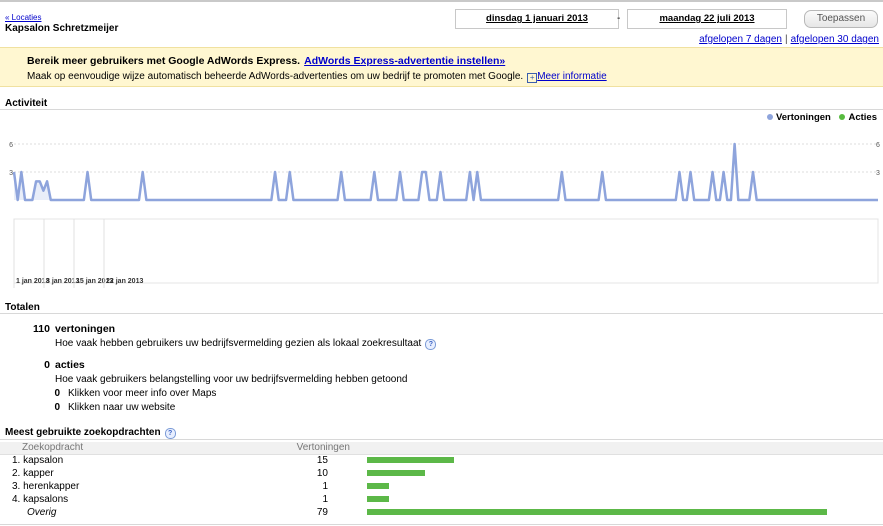 The image size is (883, 526). Describe the element at coordinates (532, 78) in the screenshot. I see `expand-plus-icon: +` at that location.